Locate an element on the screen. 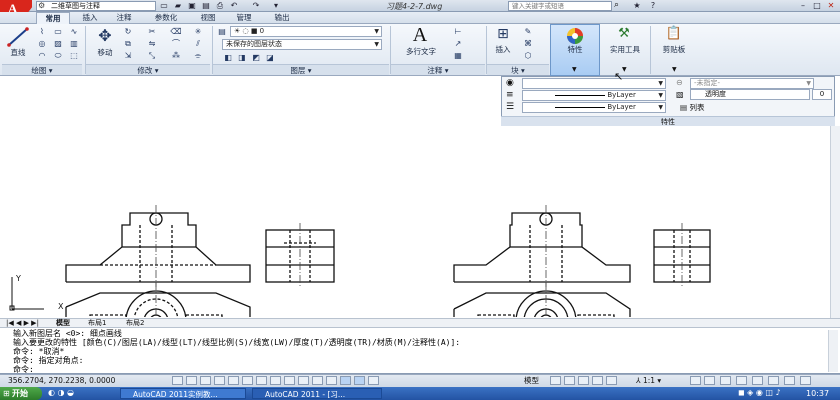 Image resolution: width=840 pixels, height=400 pixels. linetype-dropdown: ByLayer ▼ is located at coordinates (594, 95).